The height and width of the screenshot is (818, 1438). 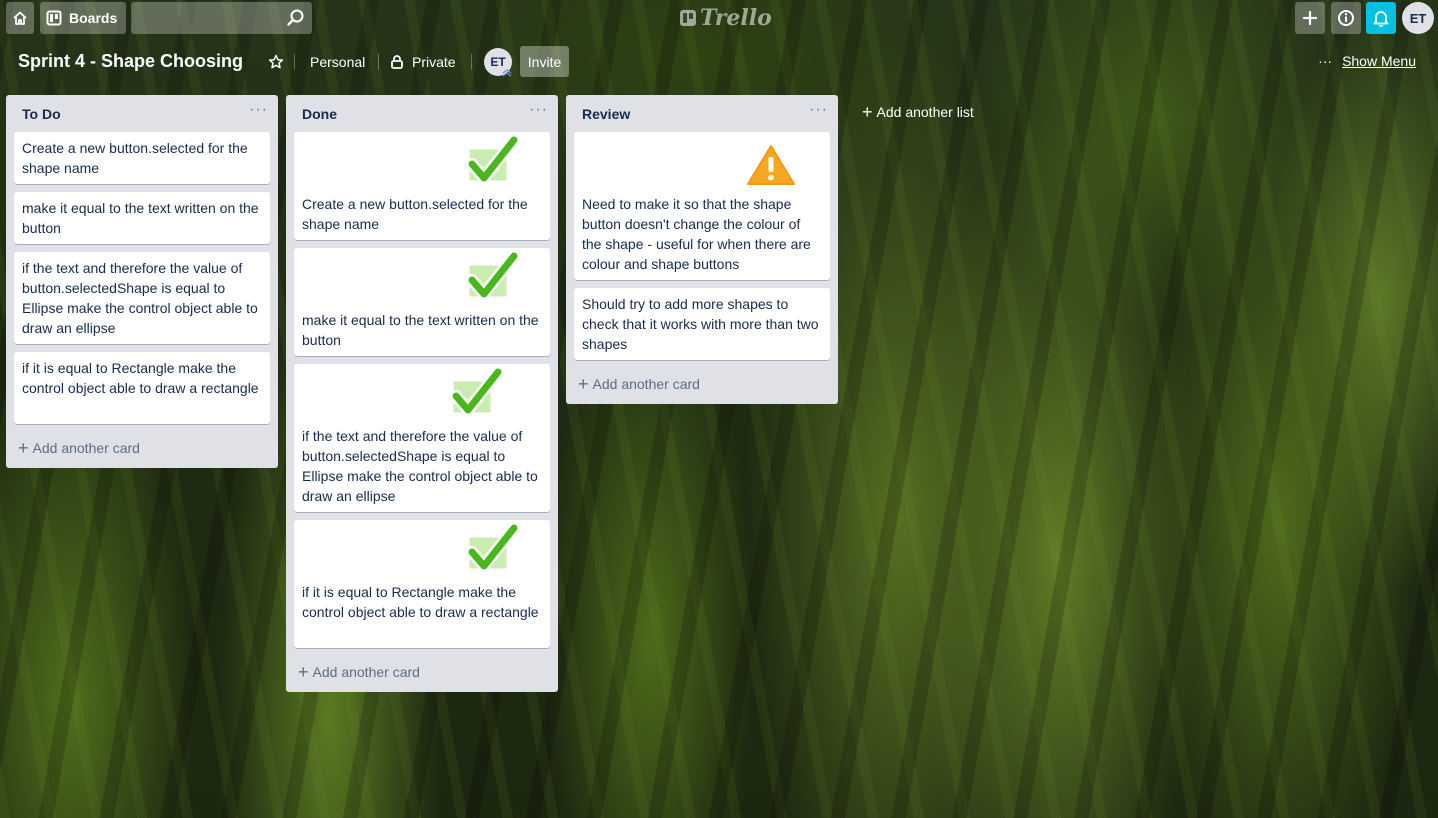 I want to click on trello-logo-icon, so click(x=688, y=18).